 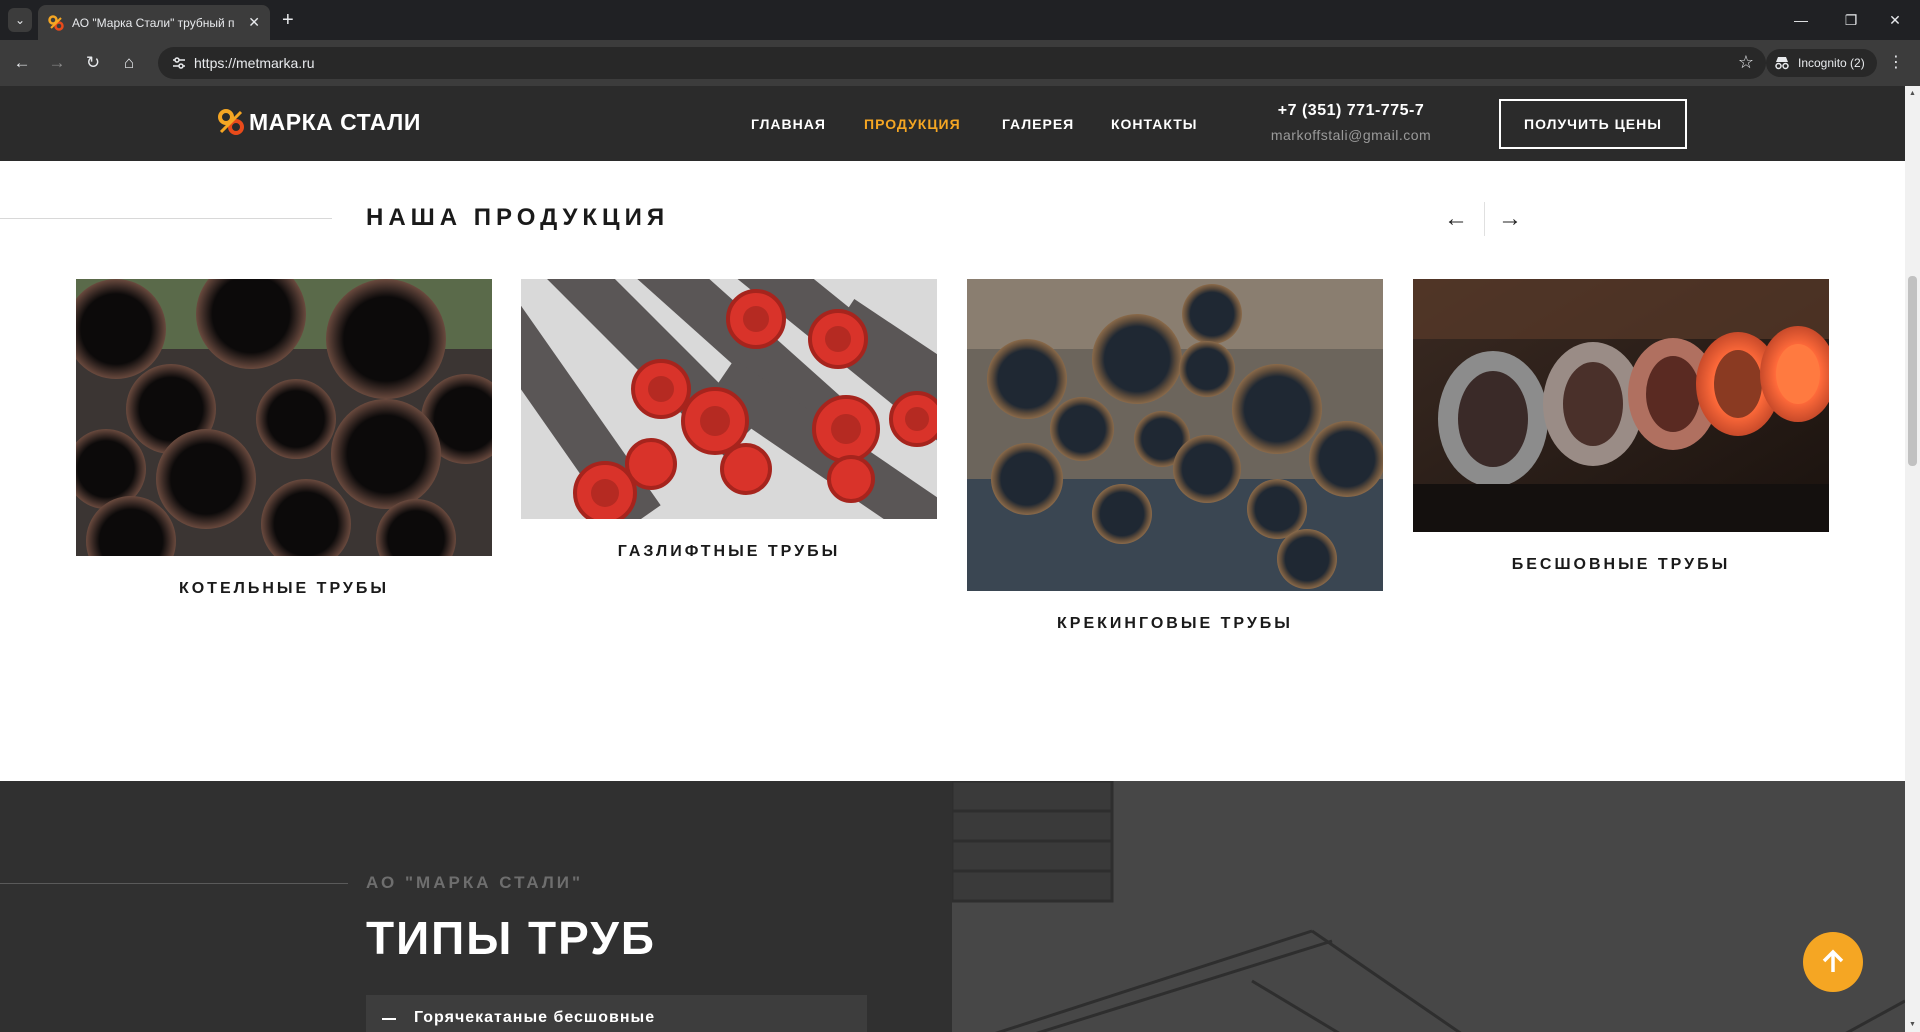 What do you see at coordinates (389, 1019) in the screenshot?
I see `accordion-collapse-icon` at bounding box center [389, 1019].